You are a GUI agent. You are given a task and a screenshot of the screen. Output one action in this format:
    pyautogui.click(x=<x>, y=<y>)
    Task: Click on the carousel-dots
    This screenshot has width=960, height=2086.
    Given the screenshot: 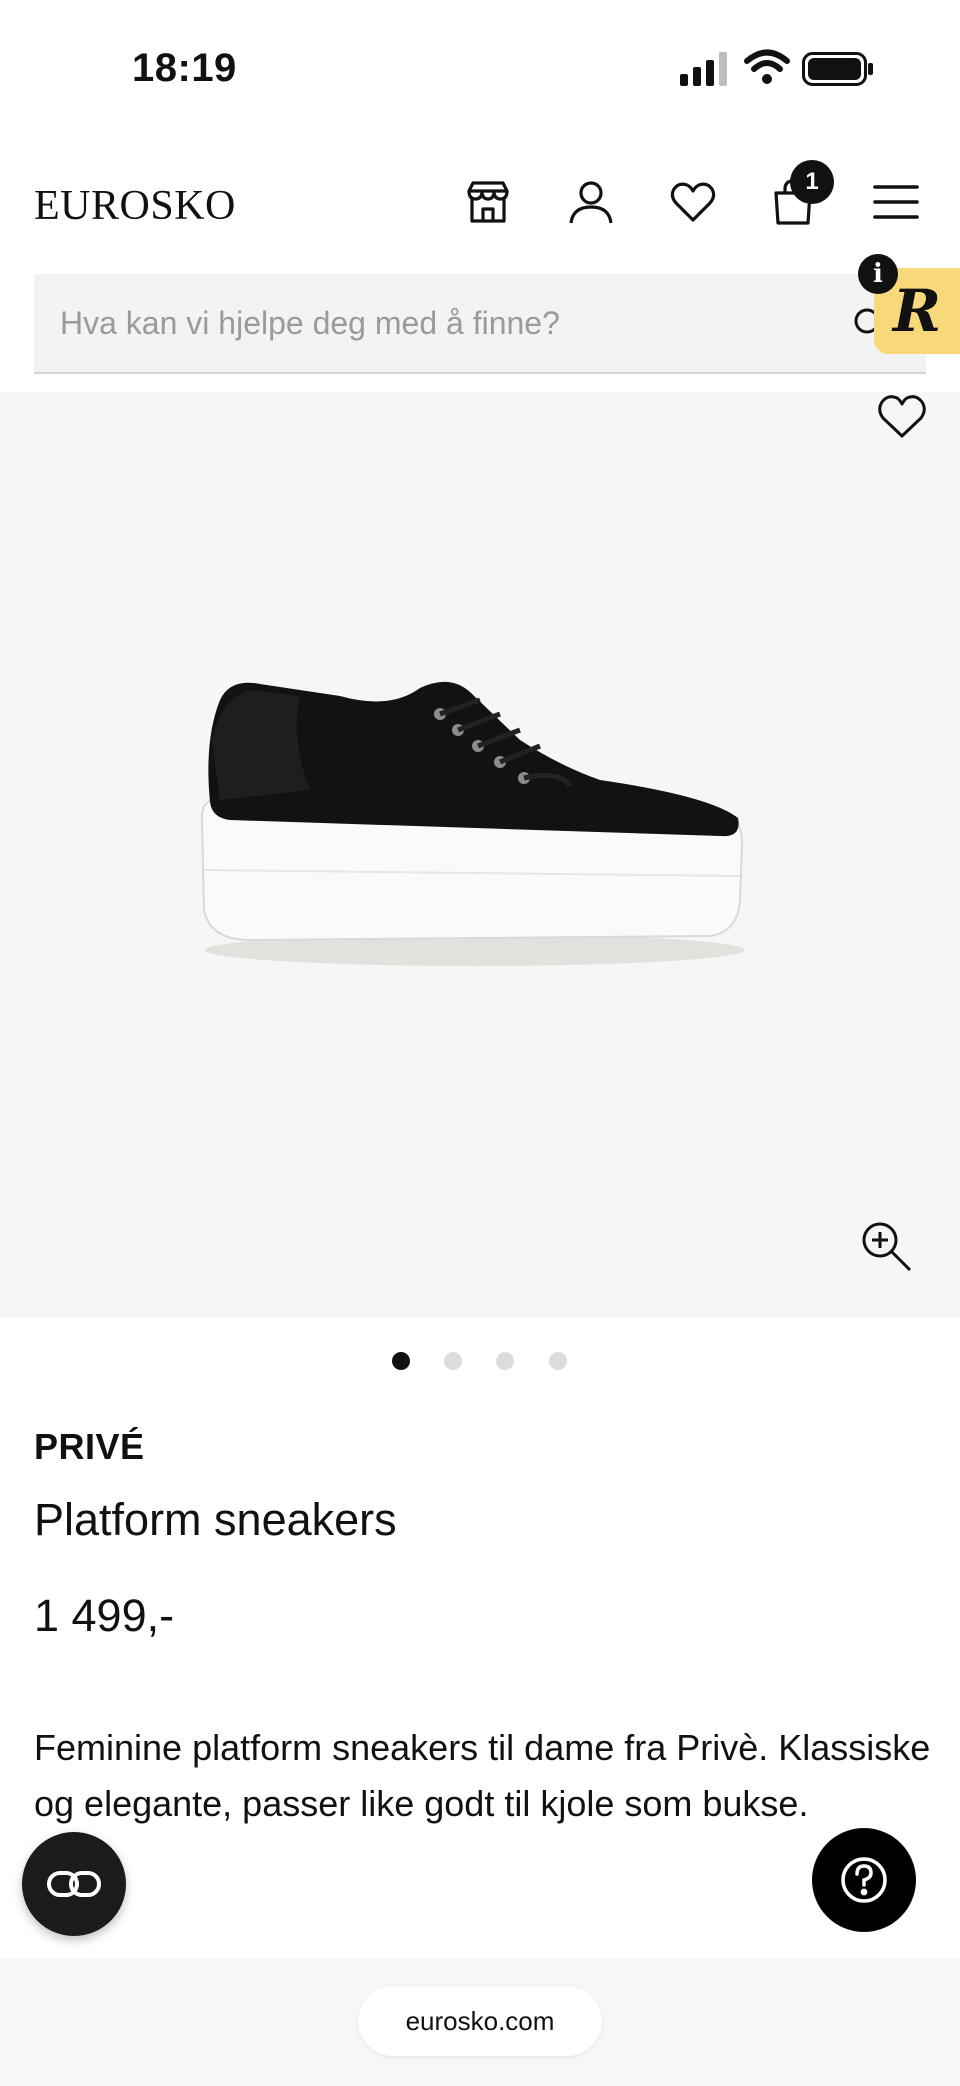 What is the action you would take?
    pyautogui.click(x=480, y=1362)
    